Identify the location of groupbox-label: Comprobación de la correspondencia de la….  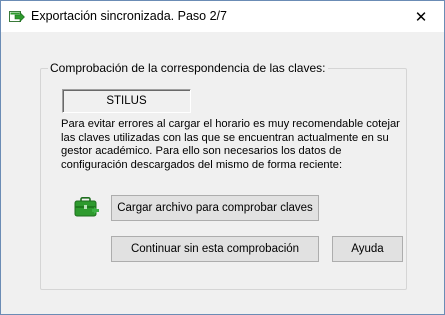
(188, 68).